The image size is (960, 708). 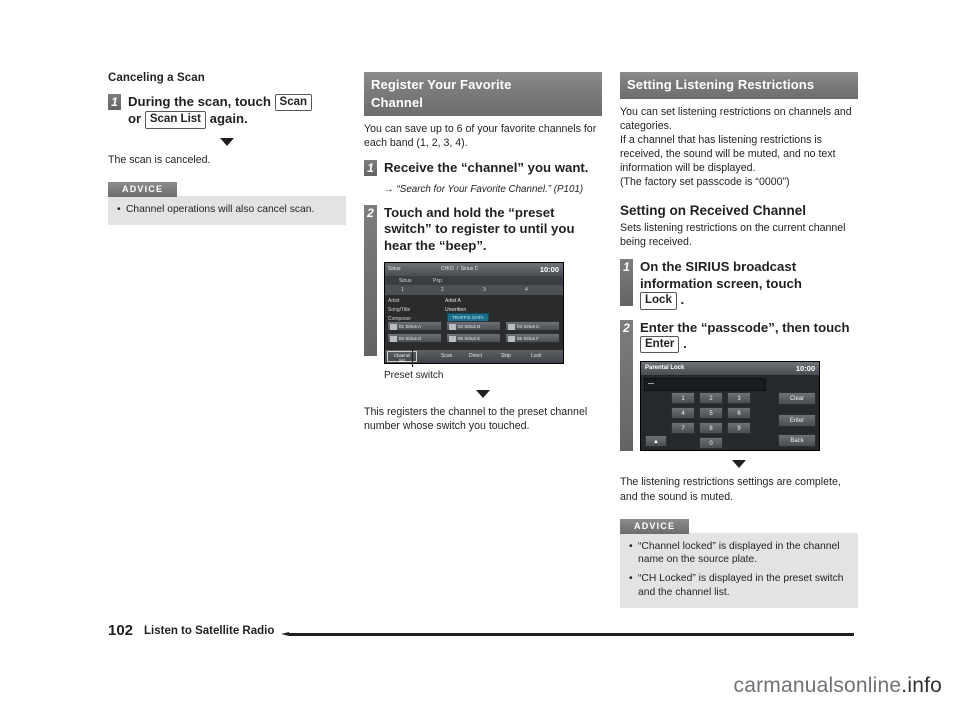 What do you see at coordinates (713, 211) in the screenshot?
I see `subsection-heading-setting-on-received-channel: Setting on Received Channel` at bounding box center [713, 211].